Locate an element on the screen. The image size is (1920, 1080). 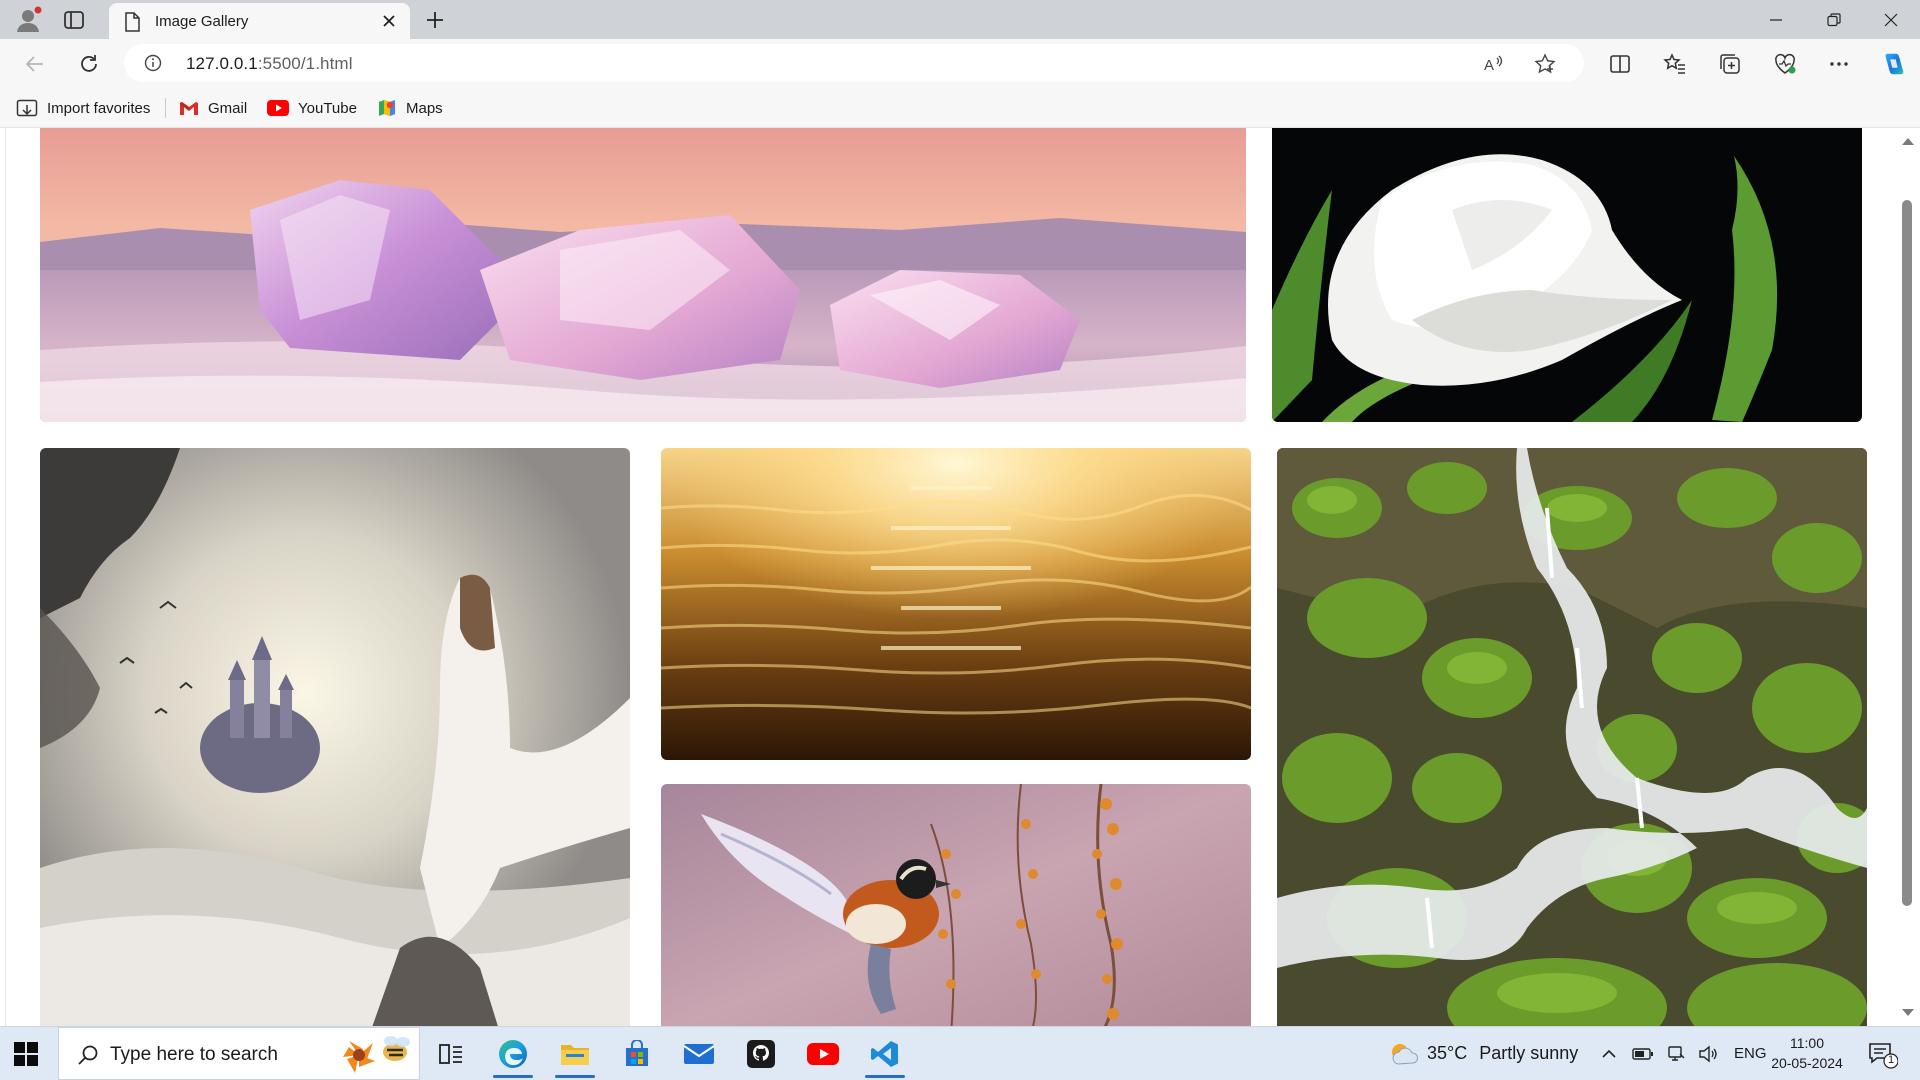
search-icon is located at coordinates (88, 1055).